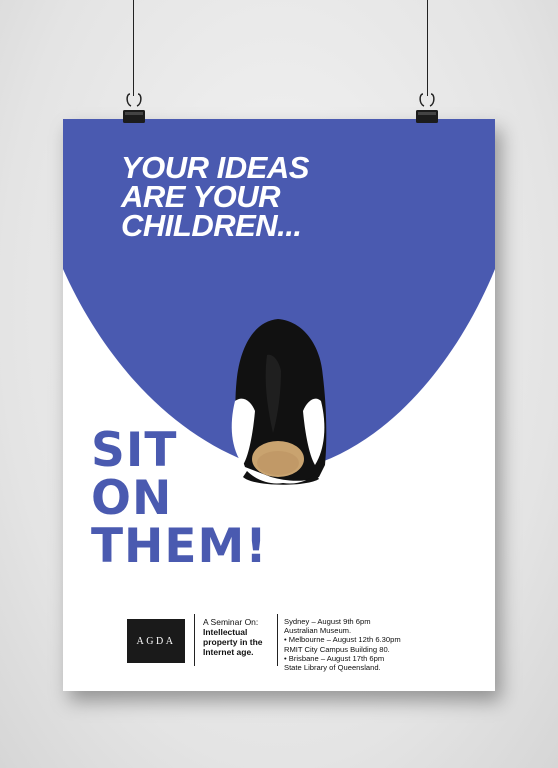 Image resolution: width=558 pixels, height=768 pixels. I want to click on call-to-action: SIT ON THEM!, so click(179, 499).